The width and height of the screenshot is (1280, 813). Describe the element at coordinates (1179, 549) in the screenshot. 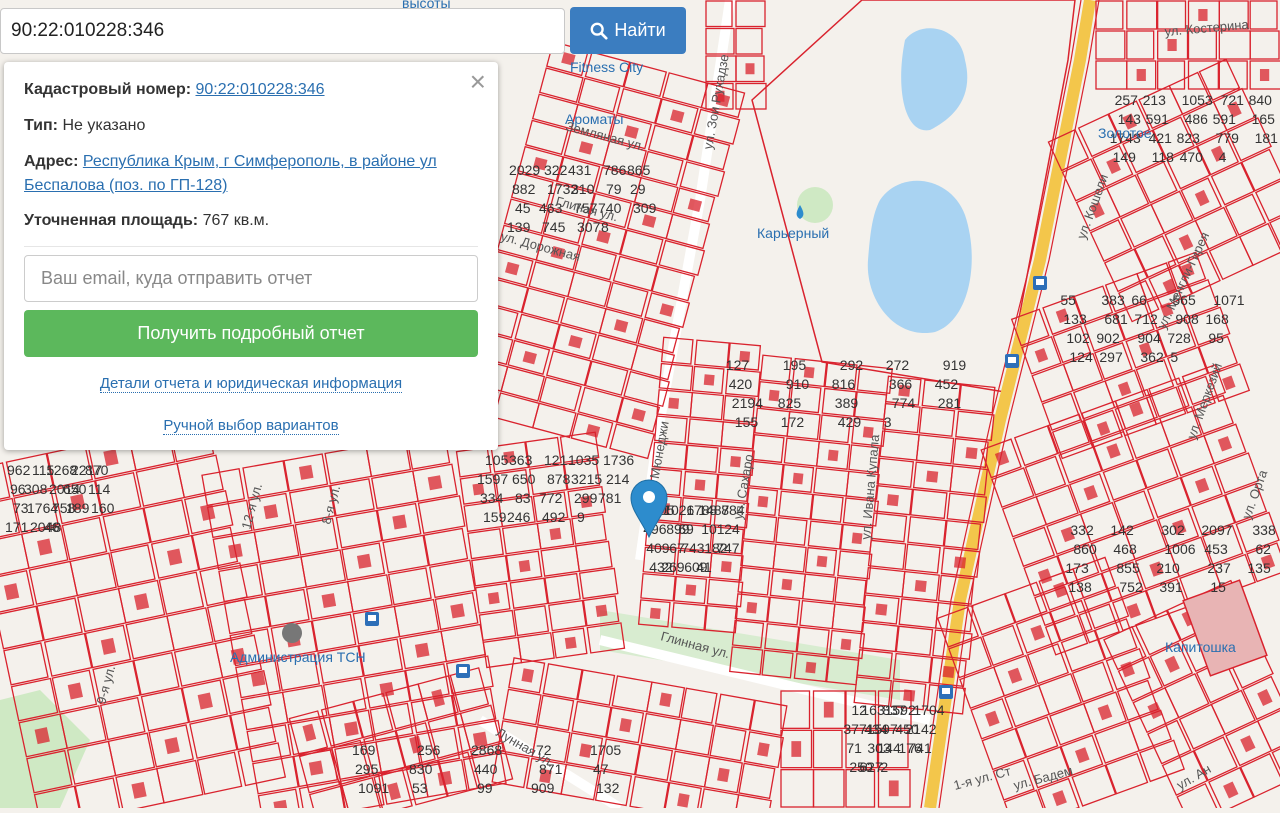

I see `plot-number-label: 1006` at that location.